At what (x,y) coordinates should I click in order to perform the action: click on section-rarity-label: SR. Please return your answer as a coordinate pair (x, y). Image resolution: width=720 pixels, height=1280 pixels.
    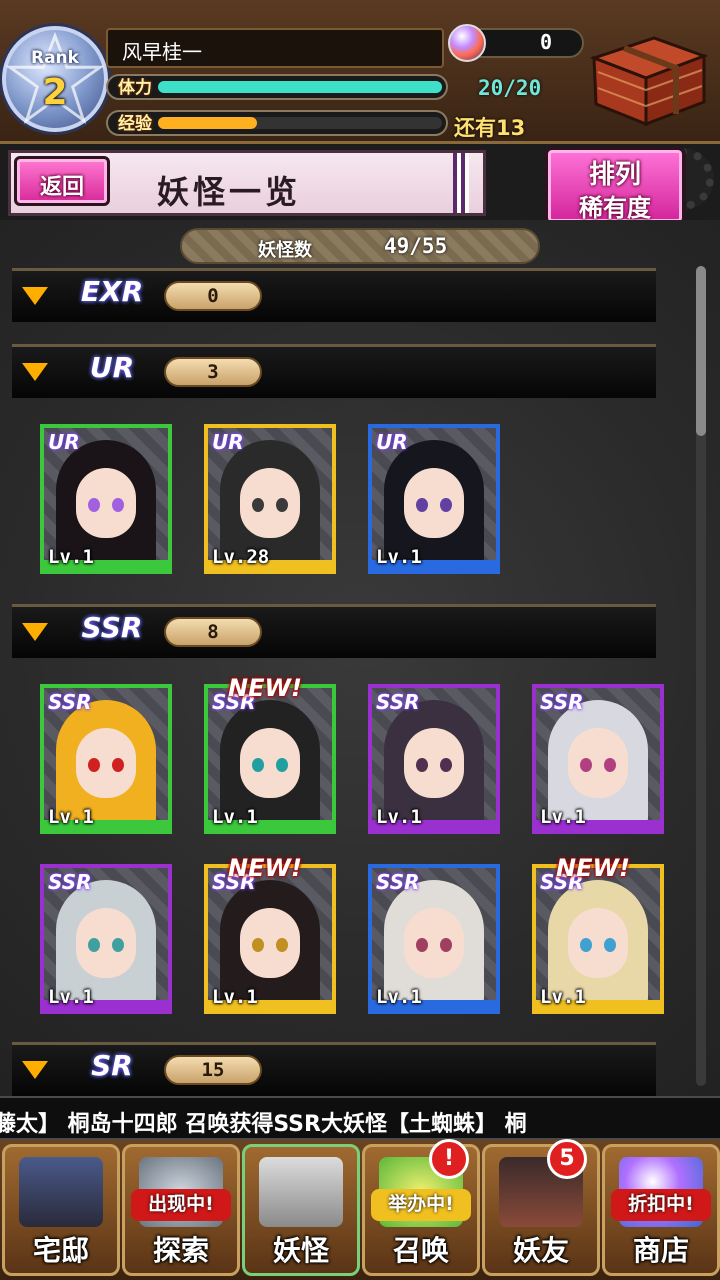
    Looking at the image, I should click on (112, 1065).